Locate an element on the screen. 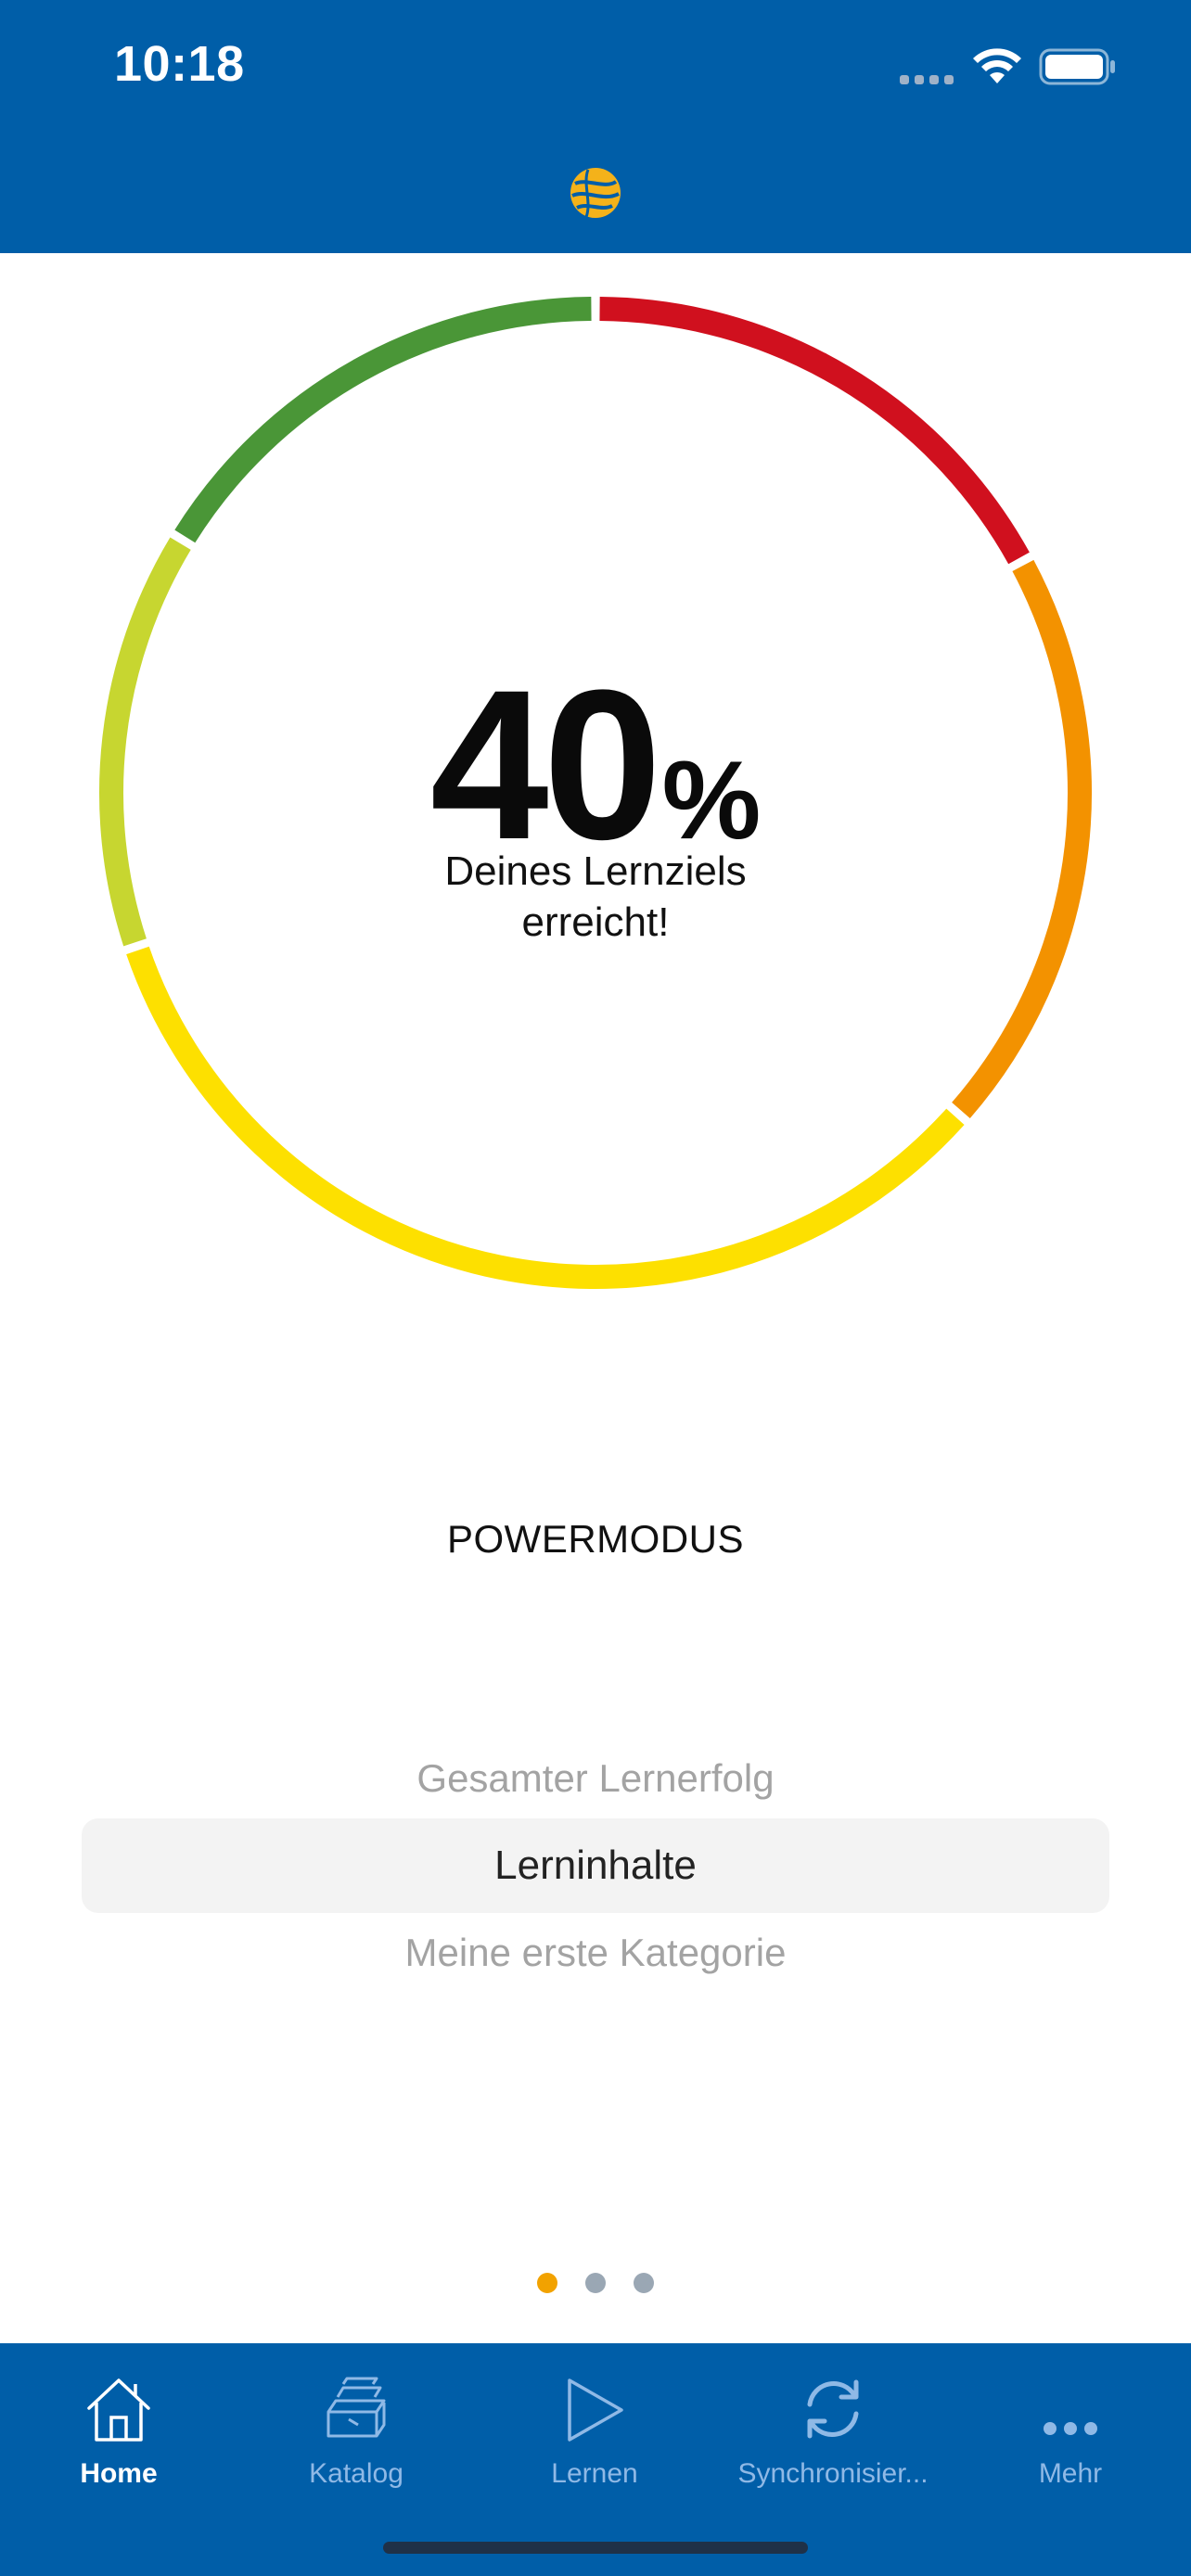 The width and height of the screenshot is (1191, 2576). tab-home: Home is located at coordinates (118, 2427).